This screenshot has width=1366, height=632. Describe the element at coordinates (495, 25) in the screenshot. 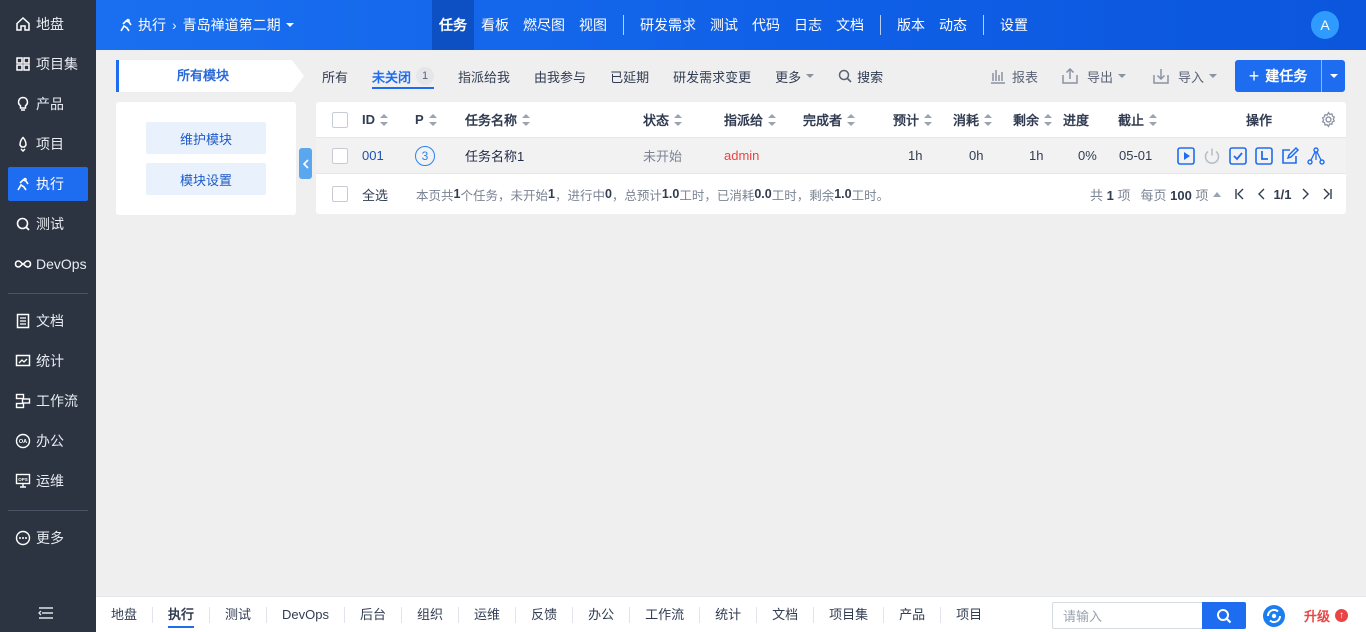

I see `topnav-kanban: 看板` at that location.